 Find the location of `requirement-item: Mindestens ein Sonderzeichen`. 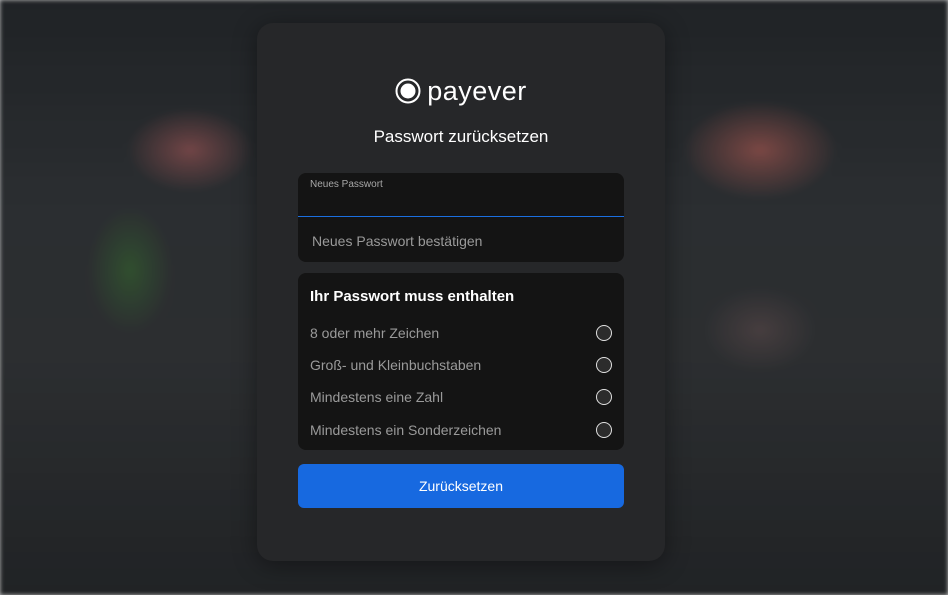

requirement-item: Mindestens ein Sonderzeichen is located at coordinates (461, 430).